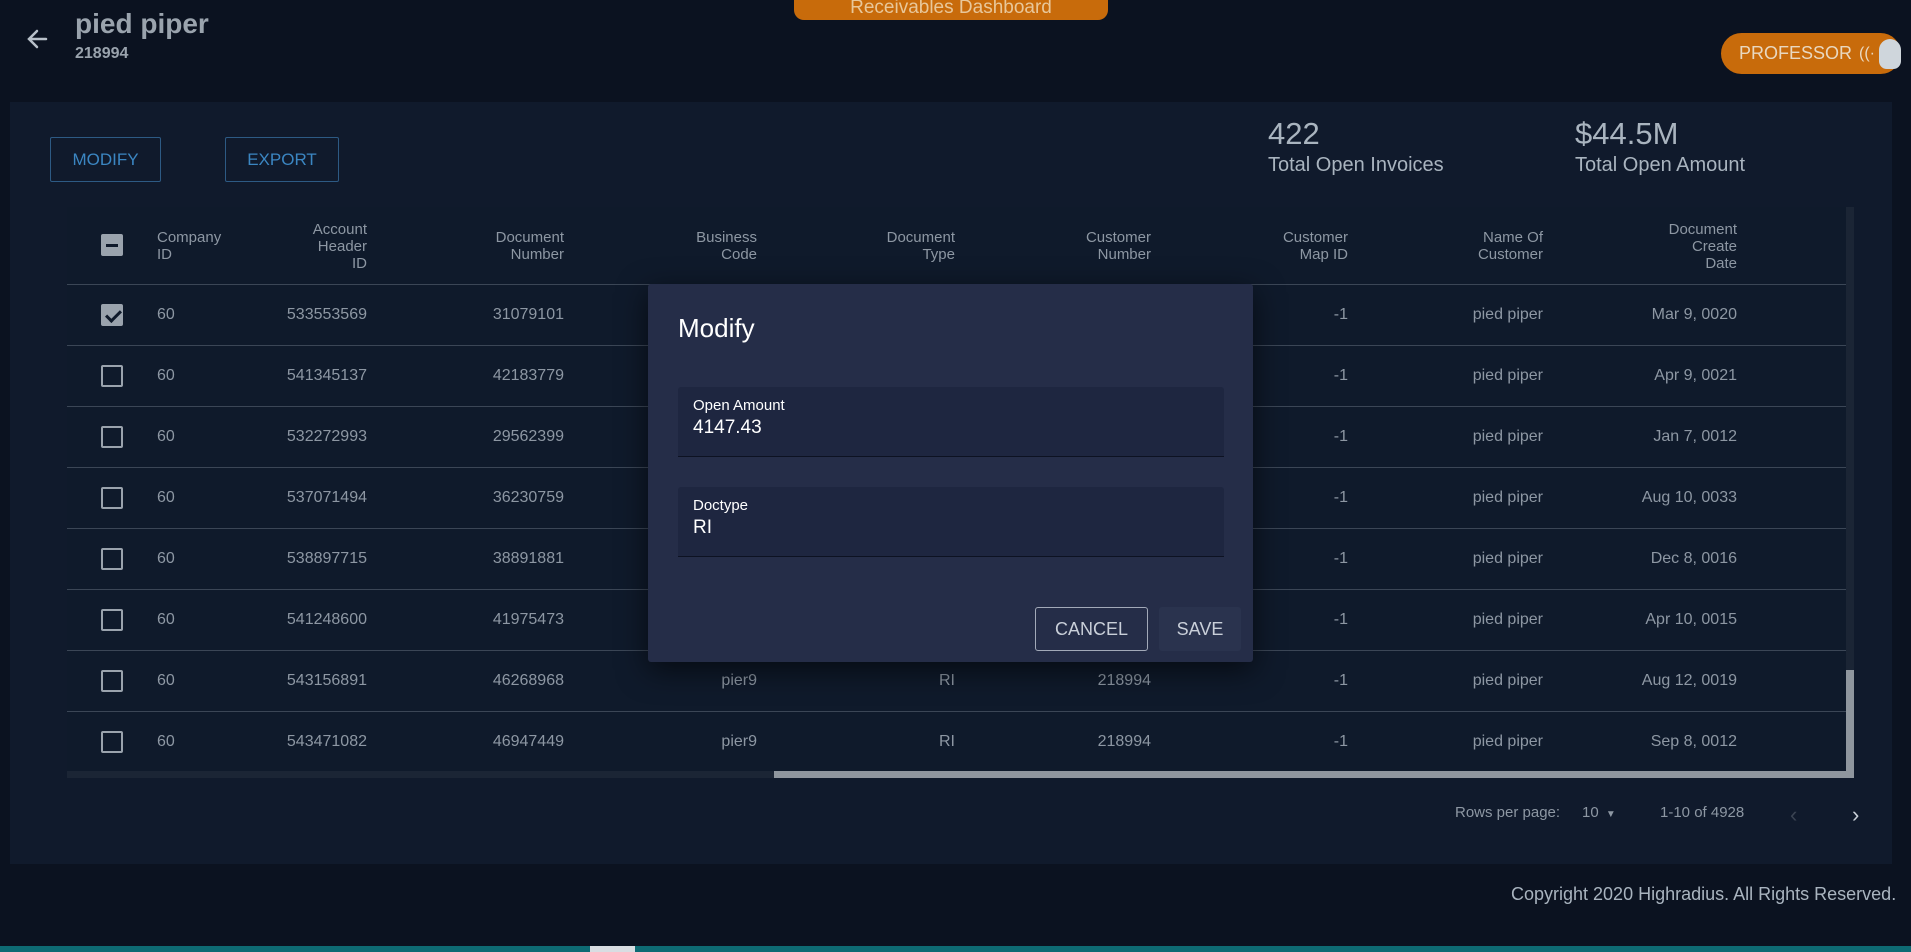  Describe the element at coordinates (950, 473) in the screenshot. I see `modify-dialog: Modify Open Amount Doctype CANCEL SAVE` at that location.